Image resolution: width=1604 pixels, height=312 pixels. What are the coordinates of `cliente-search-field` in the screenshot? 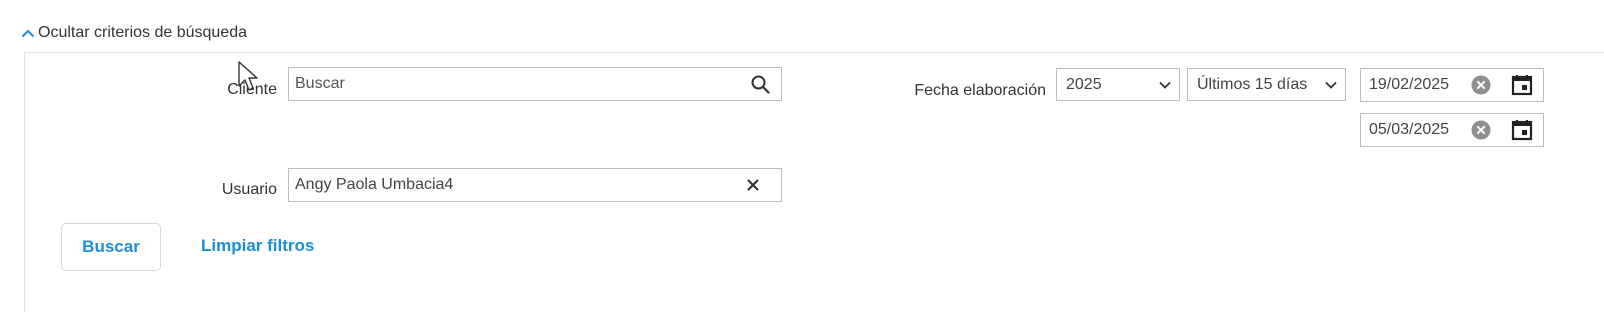 It's located at (535, 84).